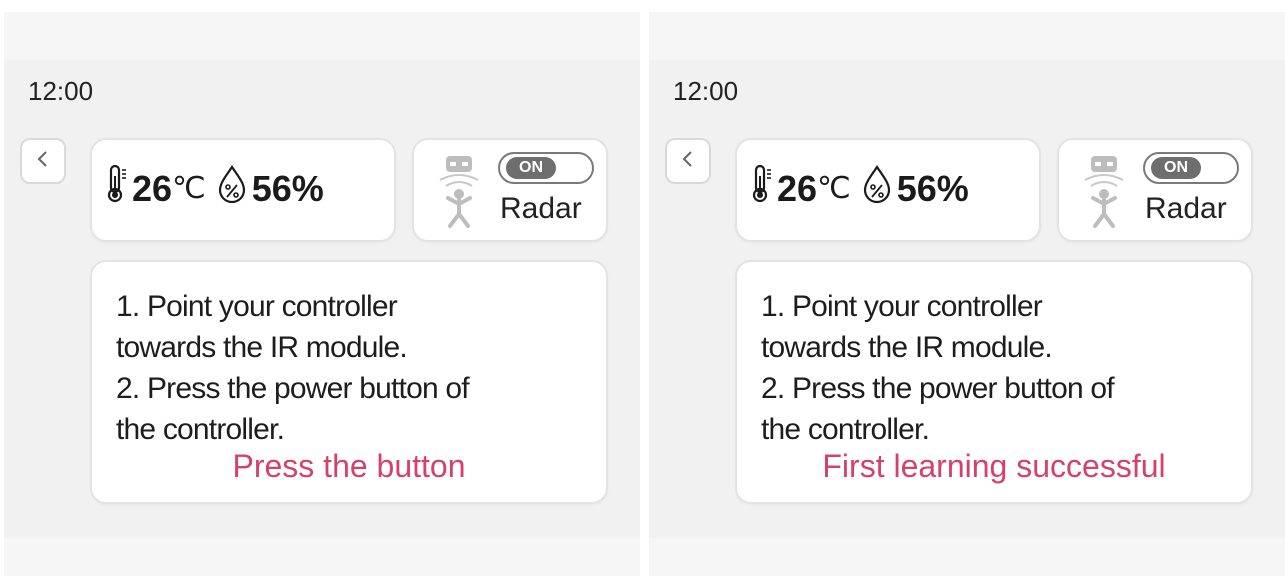  I want to click on status-message: Press the button, so click(349, 466).